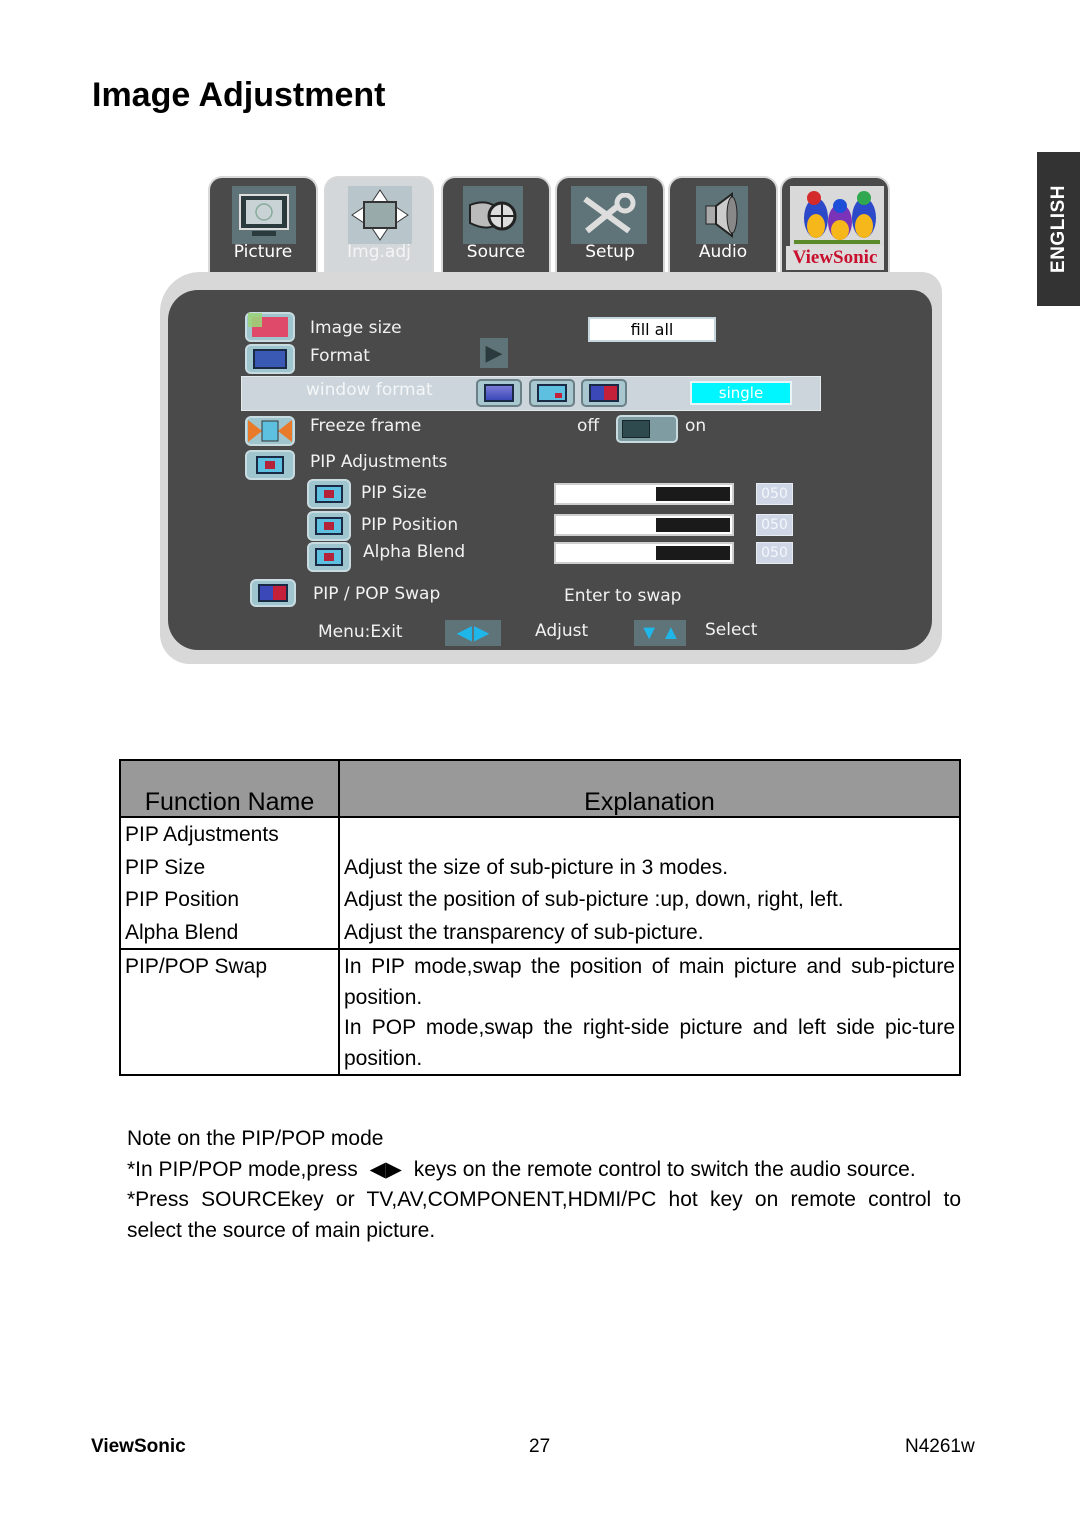 The width and height of the screenshot is (1080, 1524). Describe the element at coordinates (360, 632) in the screenshot. I see `menu-exit-hint: Menu:Exit` at that location.